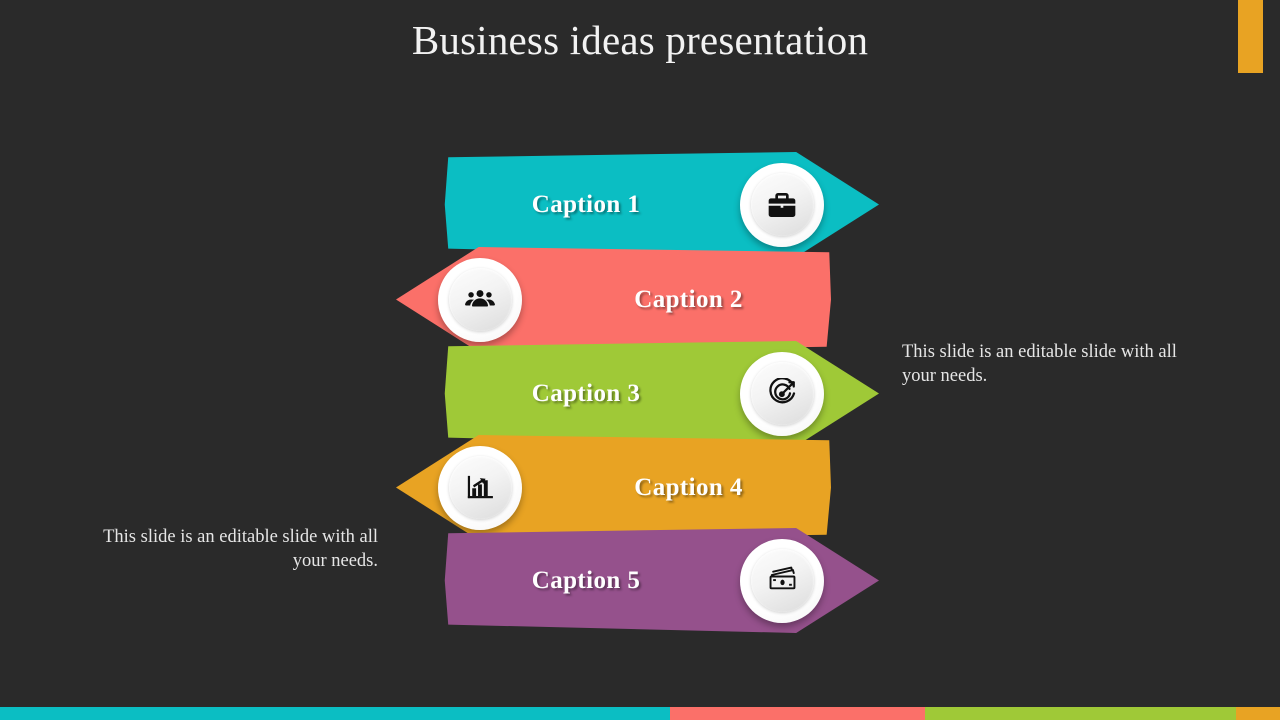  I want to click on caption-2-label: Caption 2, so click(688, 299).